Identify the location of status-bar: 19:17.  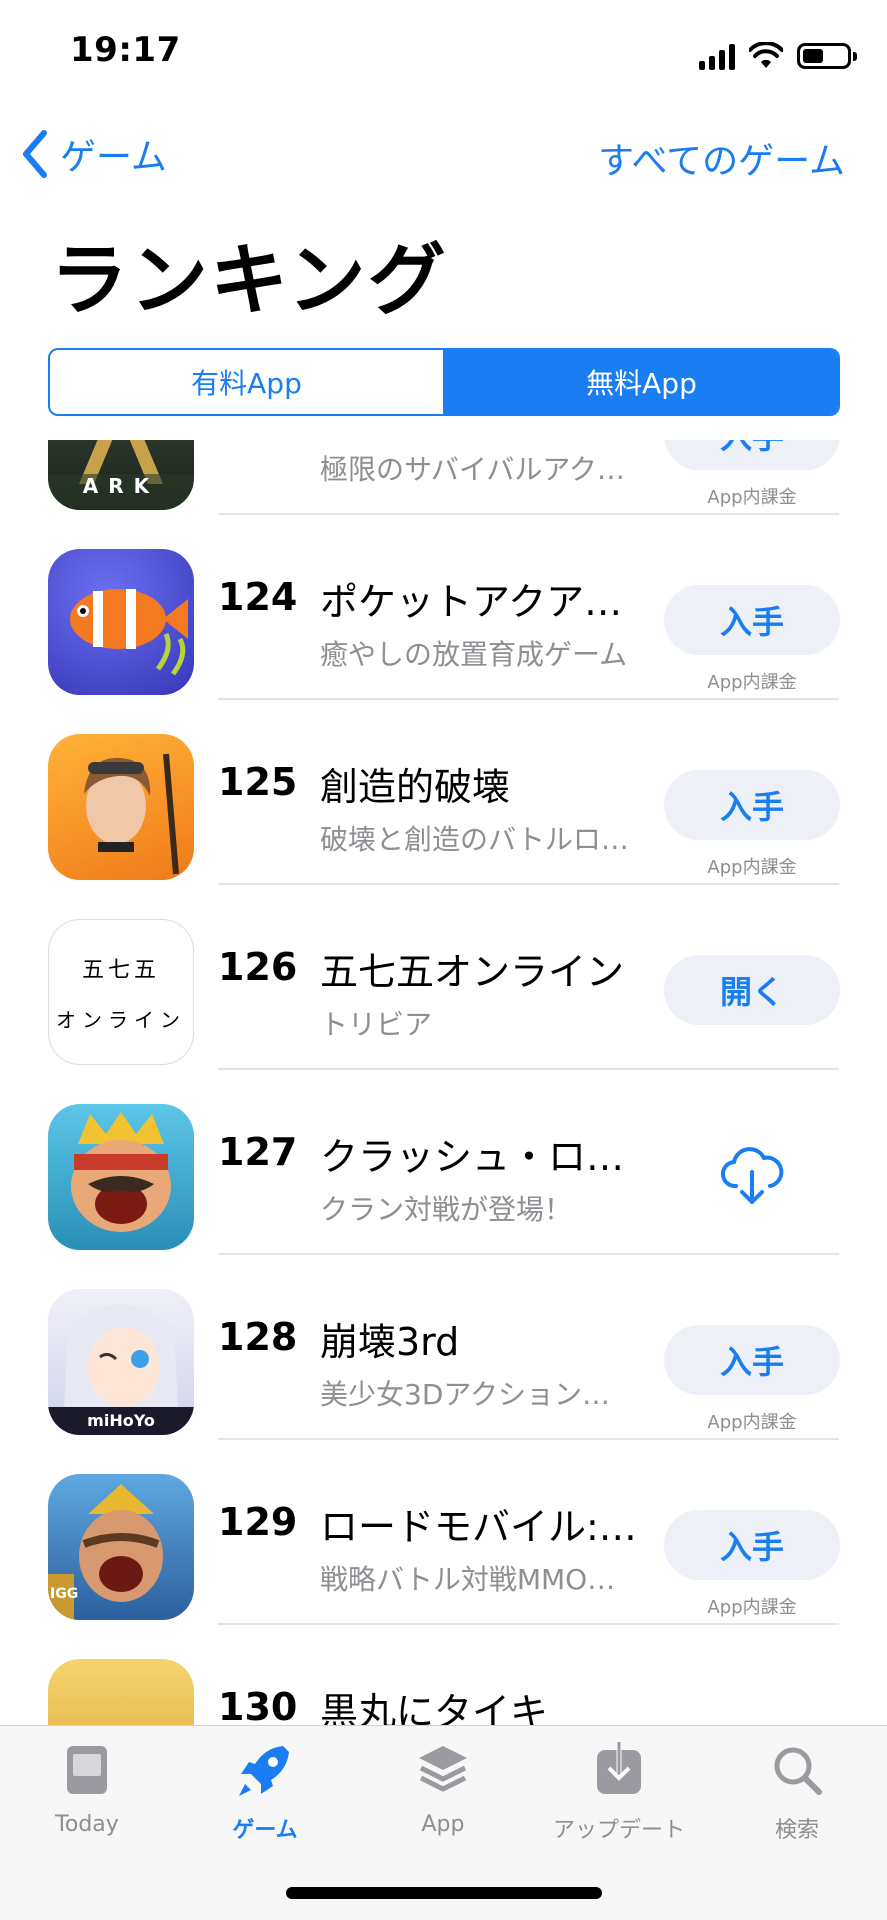
(443, 55).